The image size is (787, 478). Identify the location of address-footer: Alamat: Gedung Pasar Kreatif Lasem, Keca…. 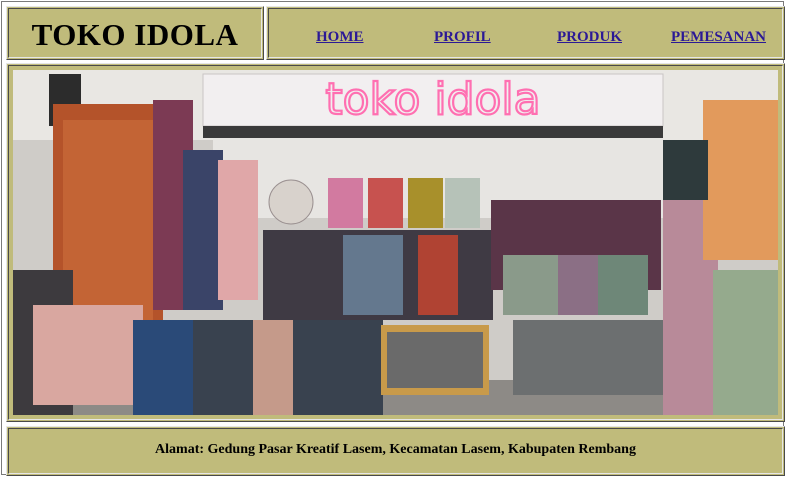
(395, 451).